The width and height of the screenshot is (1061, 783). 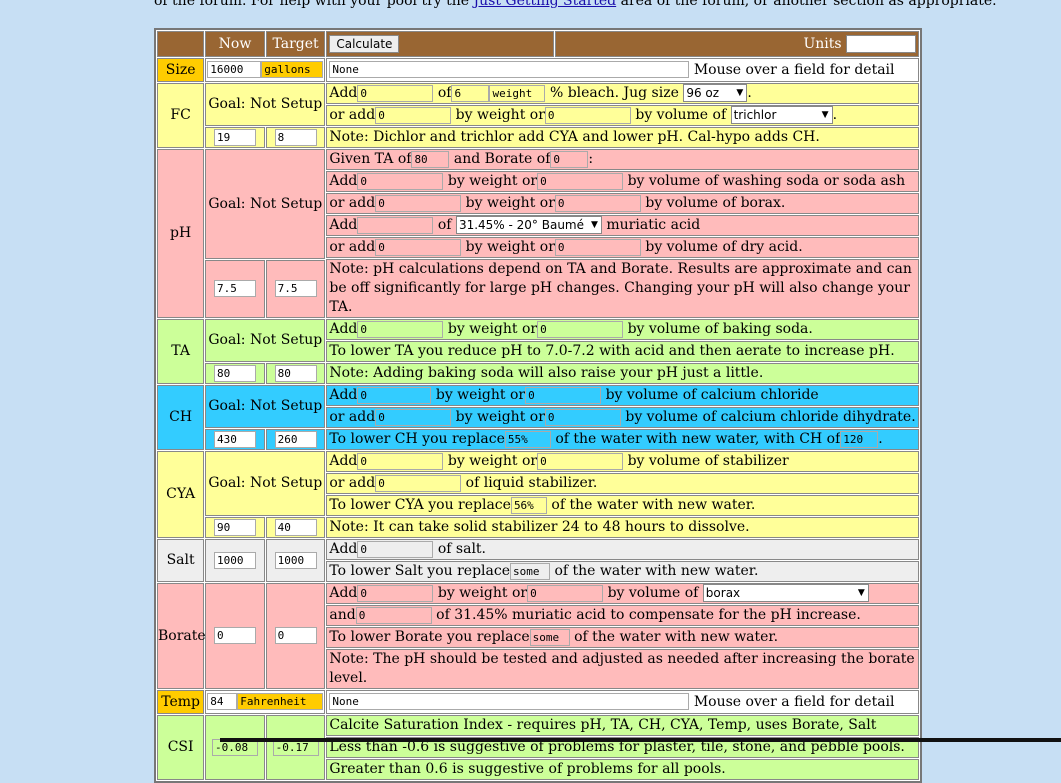 What do you see at coordinates (235, 439) in the screenshot?
I see `ch-now-input` at bounding box center [235, 439].